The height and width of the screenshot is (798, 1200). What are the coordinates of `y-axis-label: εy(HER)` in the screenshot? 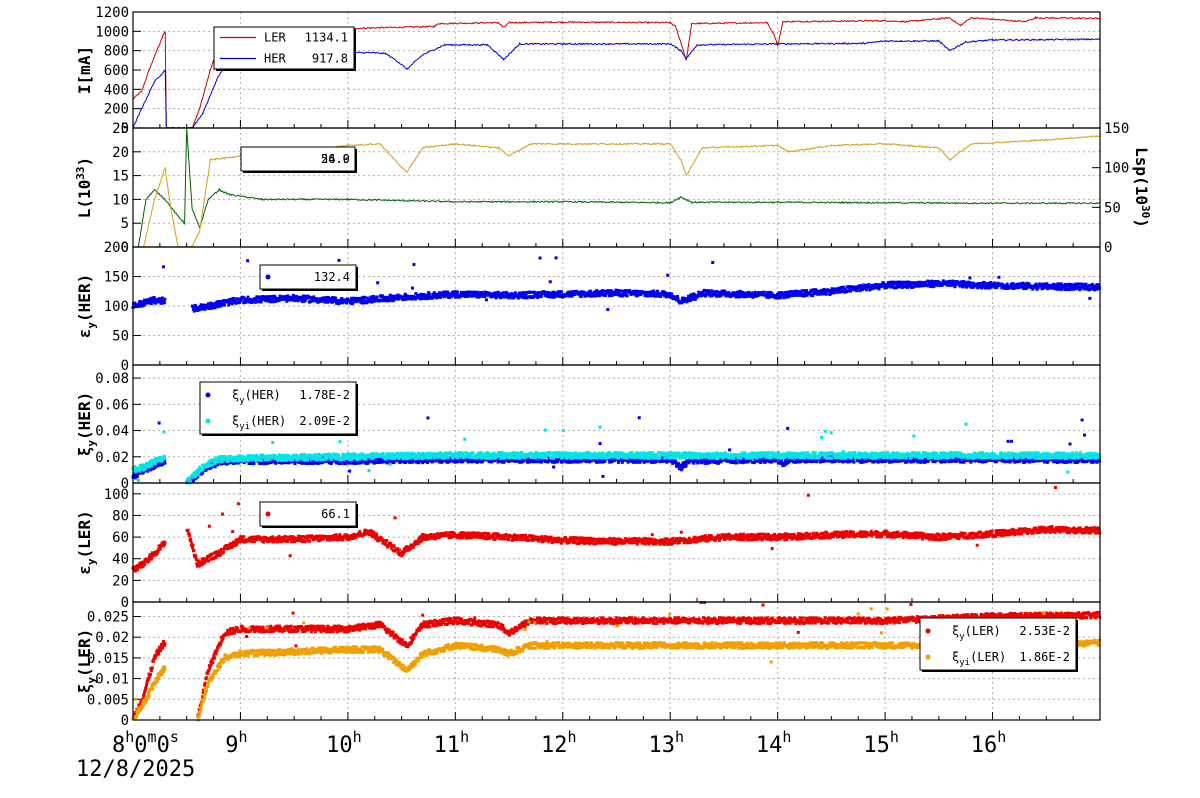 It's located at (86, 306).